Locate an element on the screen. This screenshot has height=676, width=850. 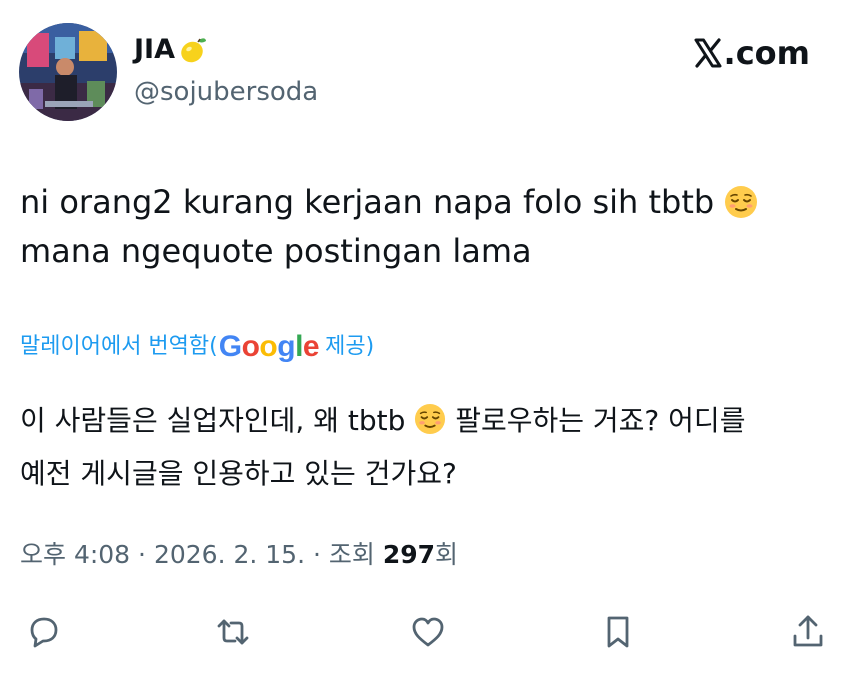
lemon-icon is located at coordinates (193, 50).